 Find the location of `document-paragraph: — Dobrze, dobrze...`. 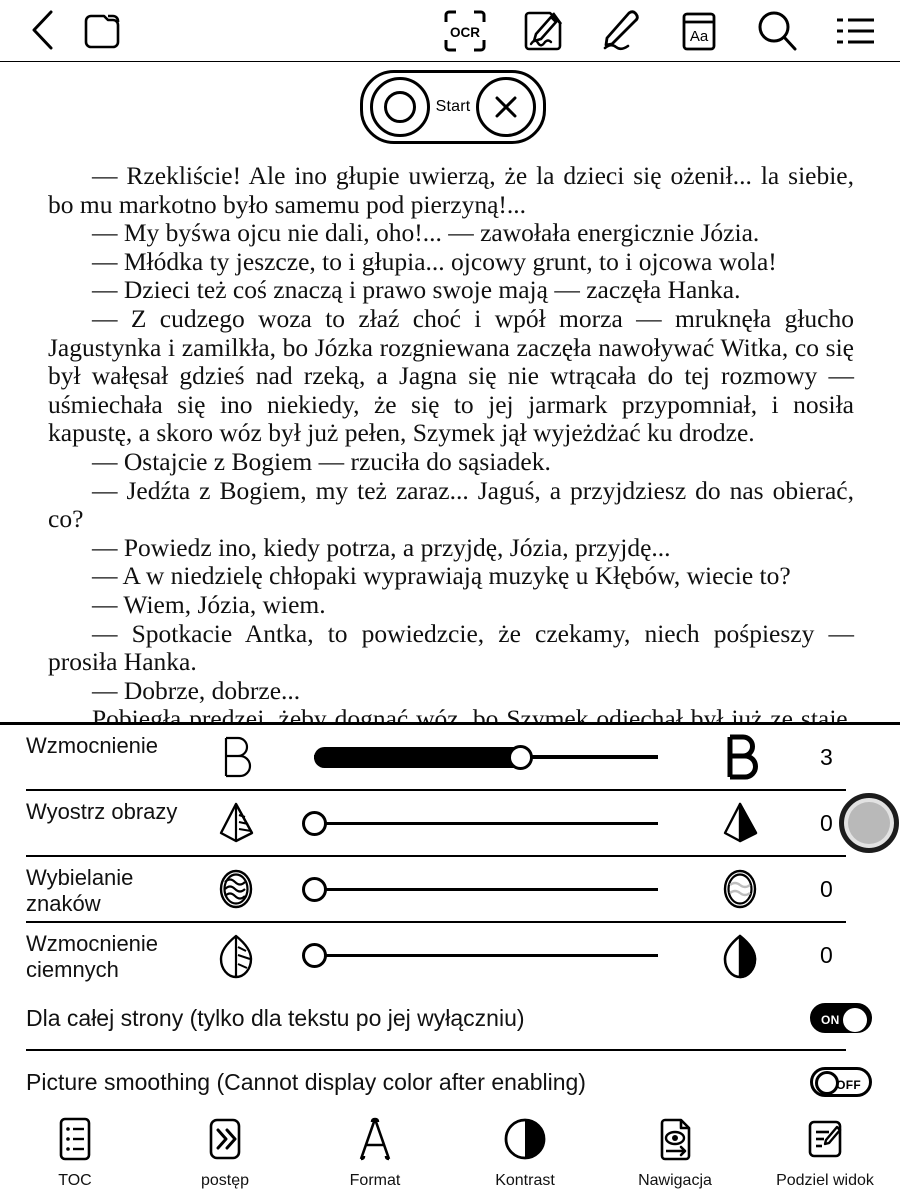

document-paragraph: — Dobrze, dobrze... is located at coordinates (196, 690).